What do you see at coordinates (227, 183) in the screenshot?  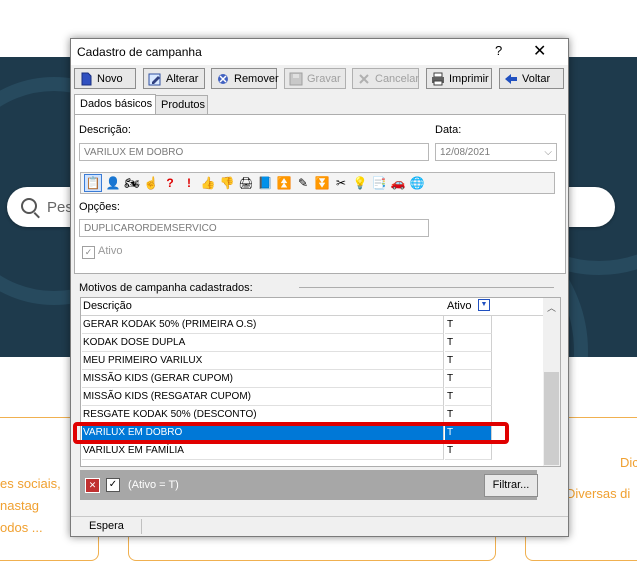 I see `thumbs-down-icon: 👎` at bounding box center [227, 183].